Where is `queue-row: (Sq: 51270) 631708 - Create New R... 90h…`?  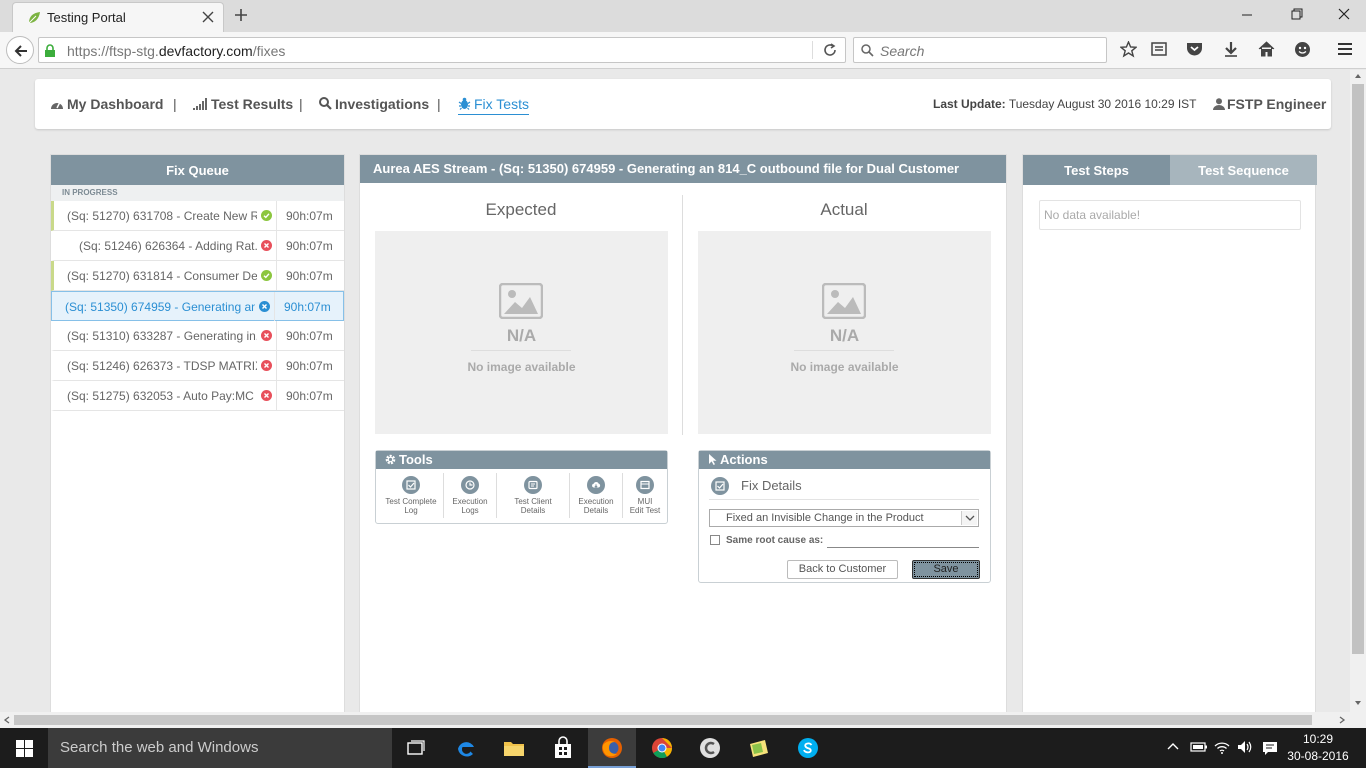
queue-row: (Sq: 51270) 631708 - Create New R... 90h… is located at coordinates (197, 216).